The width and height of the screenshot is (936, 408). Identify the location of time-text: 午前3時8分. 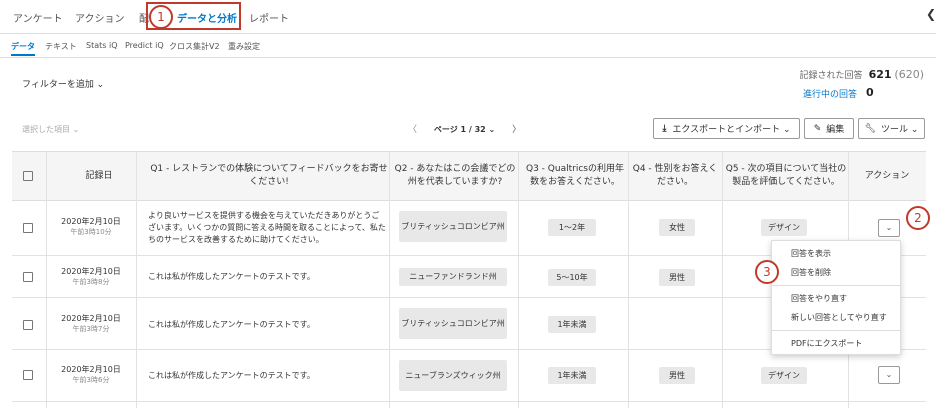
(91, 282).